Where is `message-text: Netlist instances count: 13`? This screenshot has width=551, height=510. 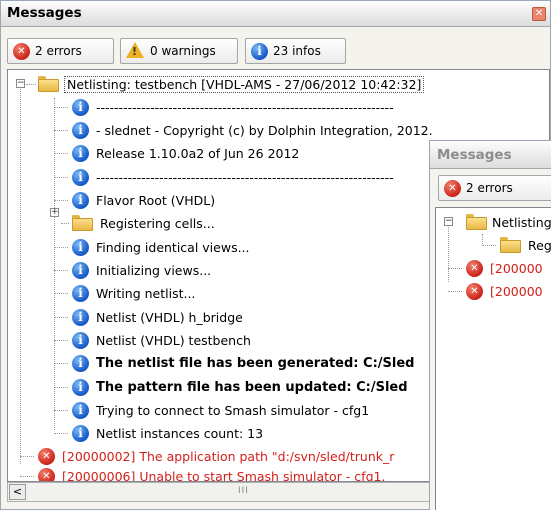
message-text: Netlist instances count: 13 is located at coordinates (180, 433).